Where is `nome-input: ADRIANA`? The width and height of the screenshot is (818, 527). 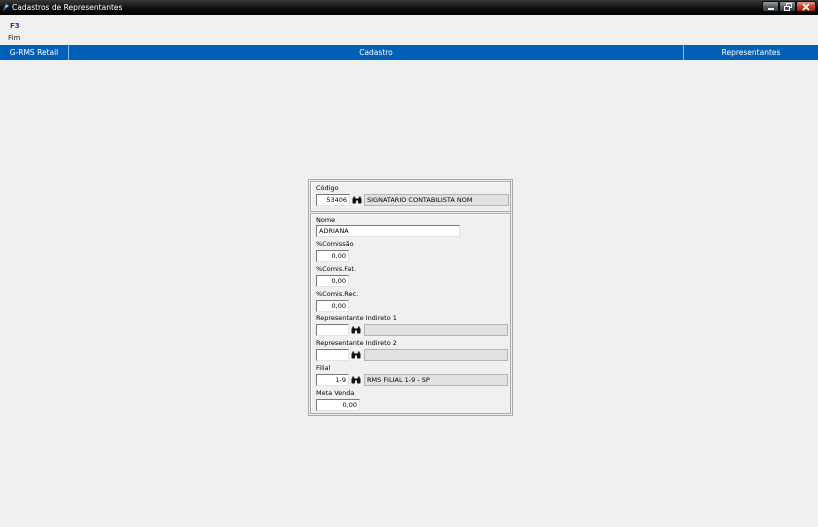 nome-input: ADRIANA is located at coordinates (388, 231).